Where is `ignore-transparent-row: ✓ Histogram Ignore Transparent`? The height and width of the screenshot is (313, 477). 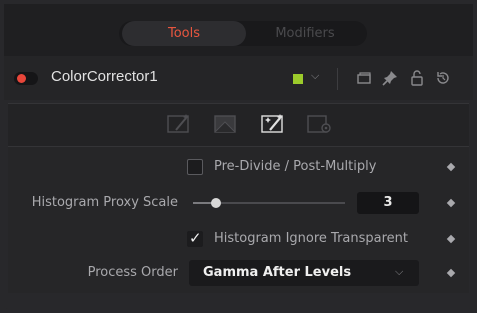 ignore-transparent-row: ✓ Histogram Ignore Transparent is located at coordinates (238, 239).